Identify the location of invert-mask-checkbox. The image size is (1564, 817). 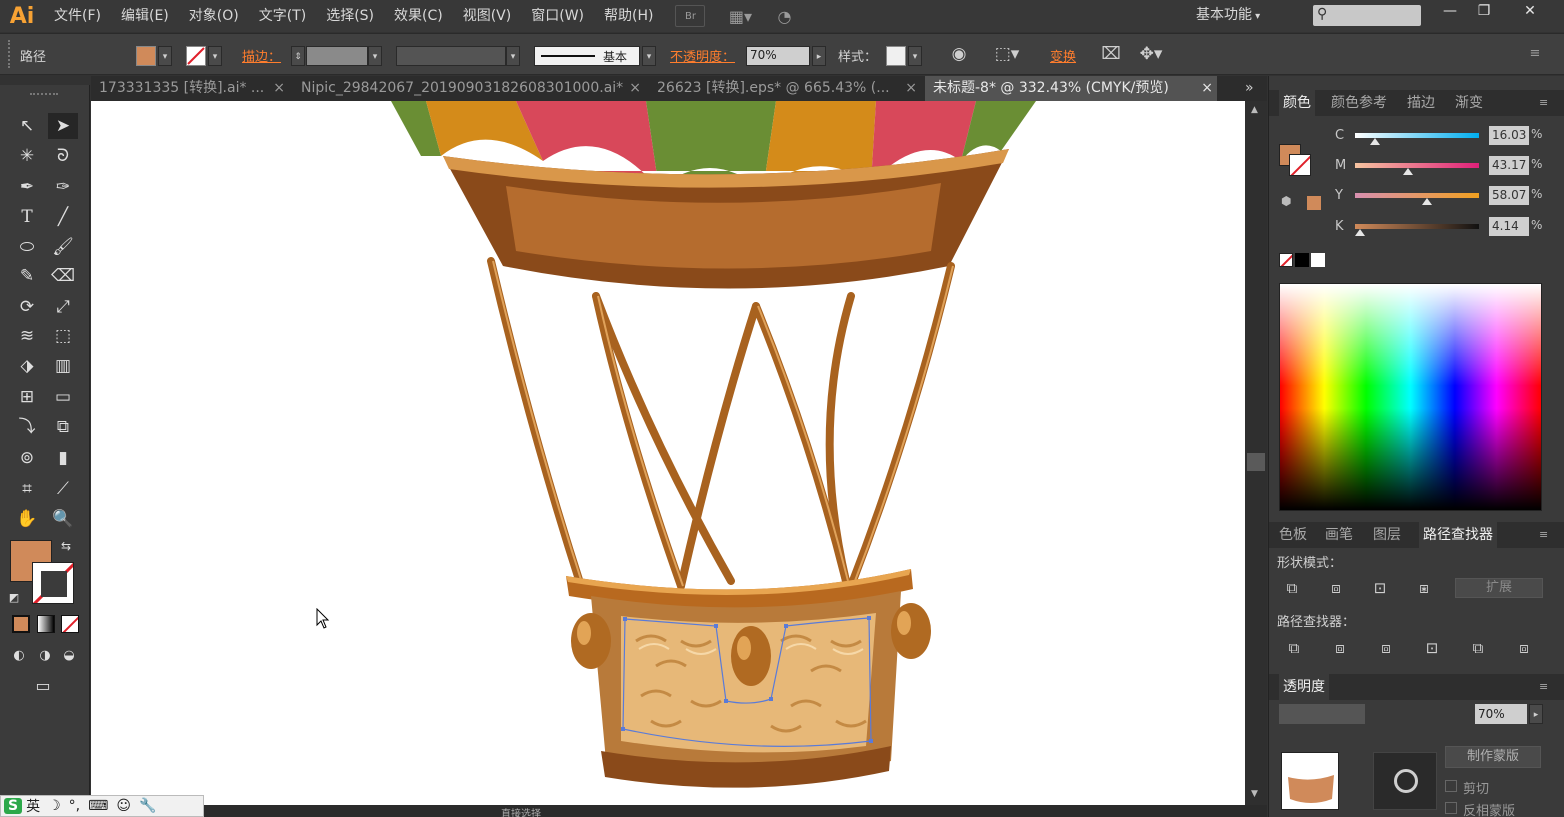
(1451, 808).